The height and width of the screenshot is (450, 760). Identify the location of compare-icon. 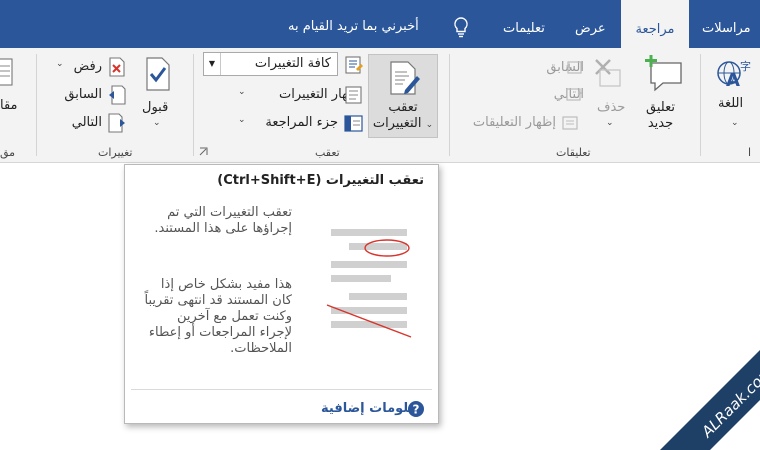
(7, 73).